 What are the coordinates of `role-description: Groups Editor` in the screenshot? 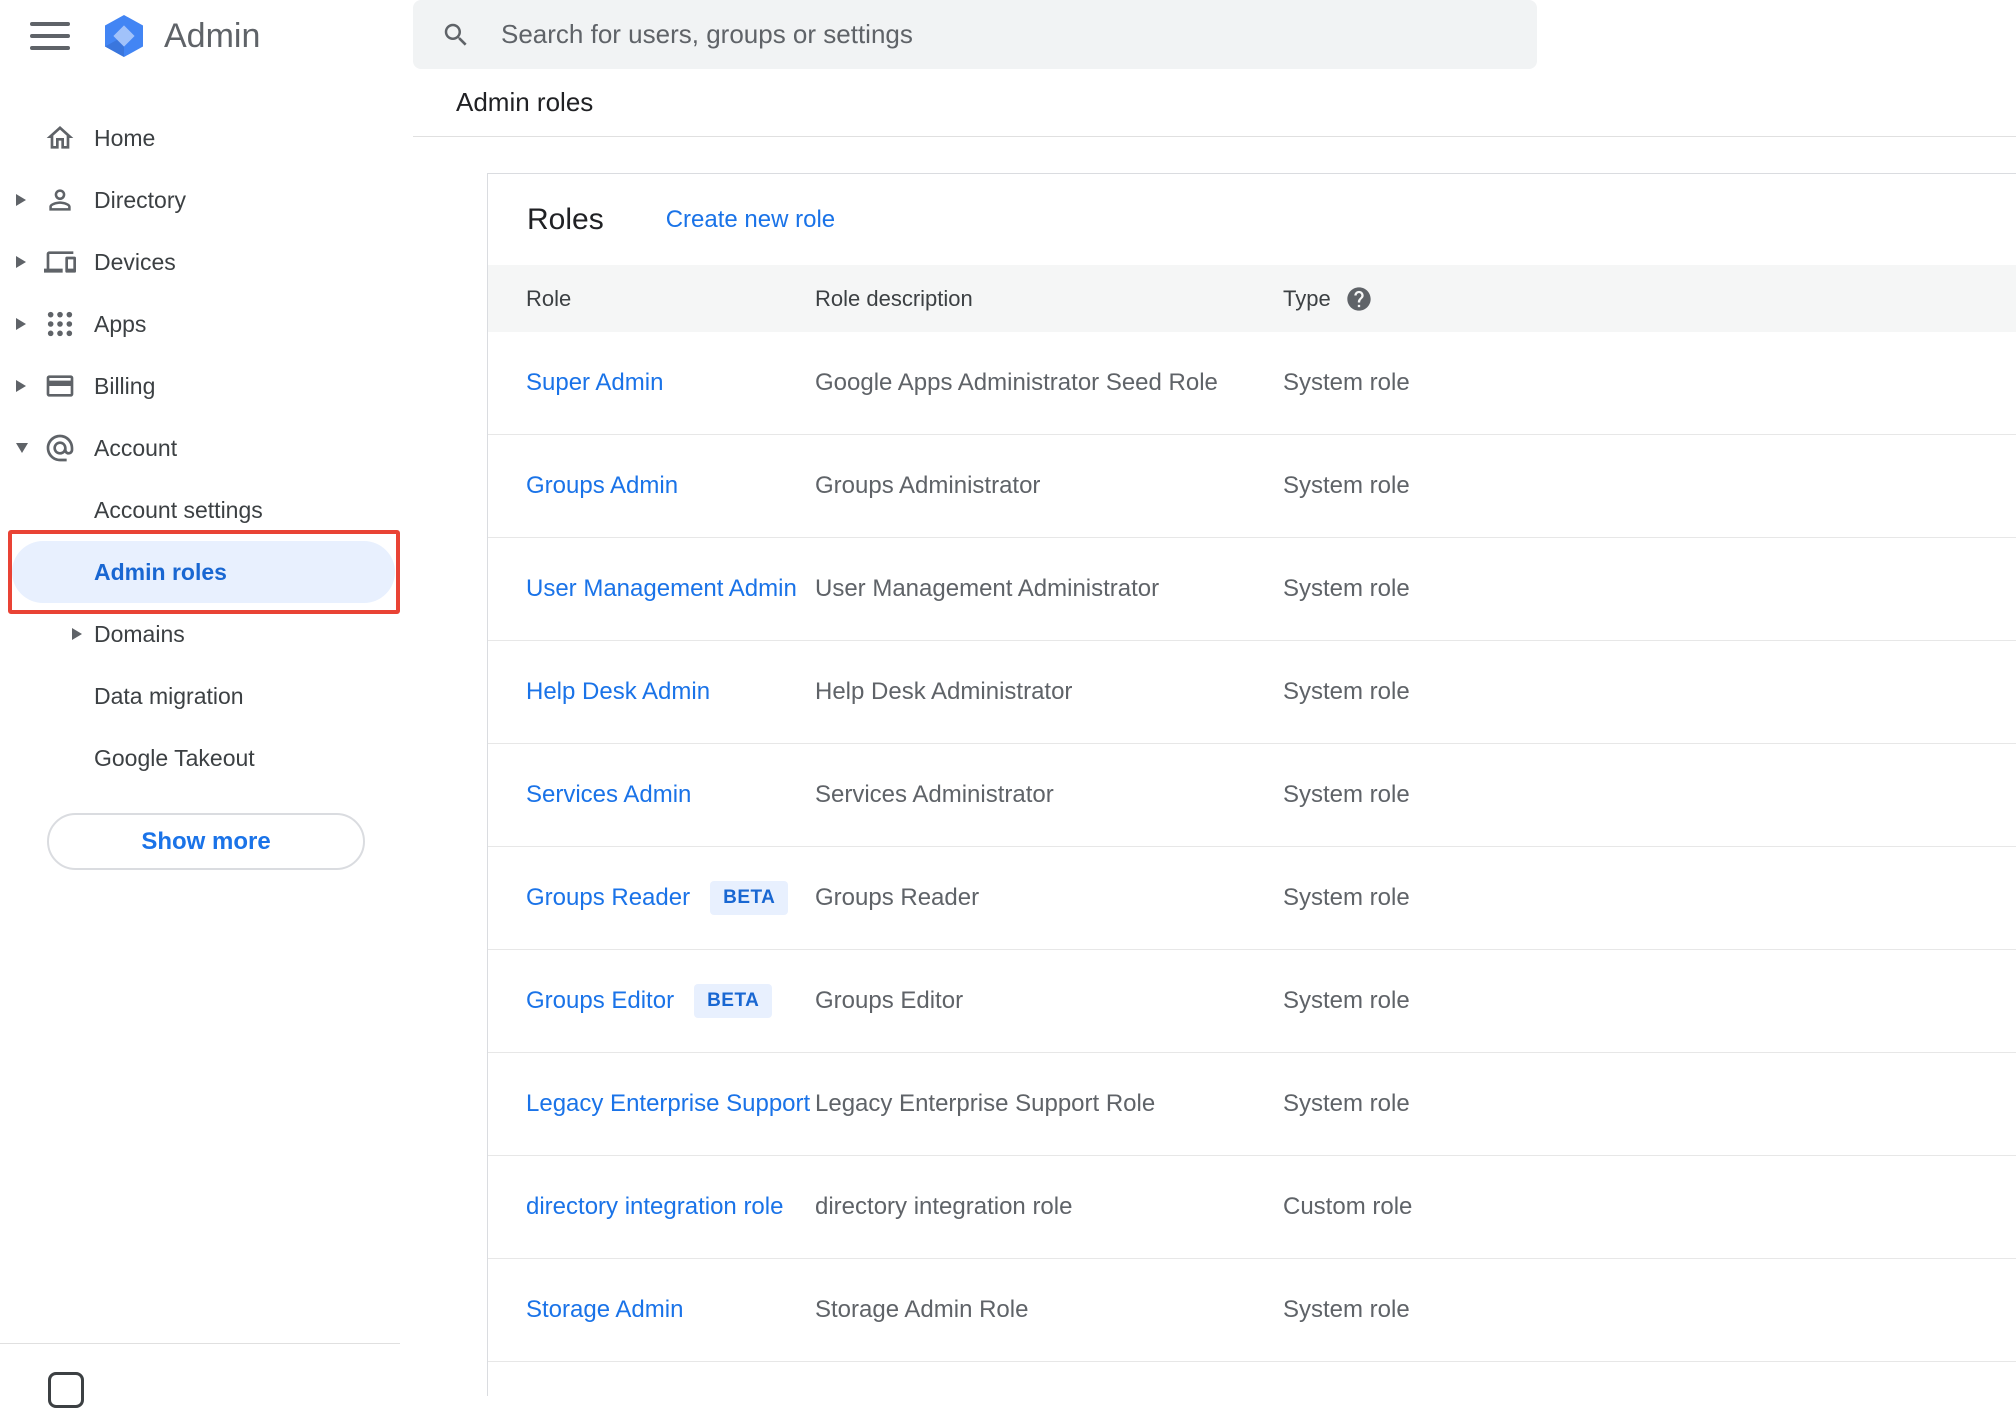 It's located at (889, 1000).